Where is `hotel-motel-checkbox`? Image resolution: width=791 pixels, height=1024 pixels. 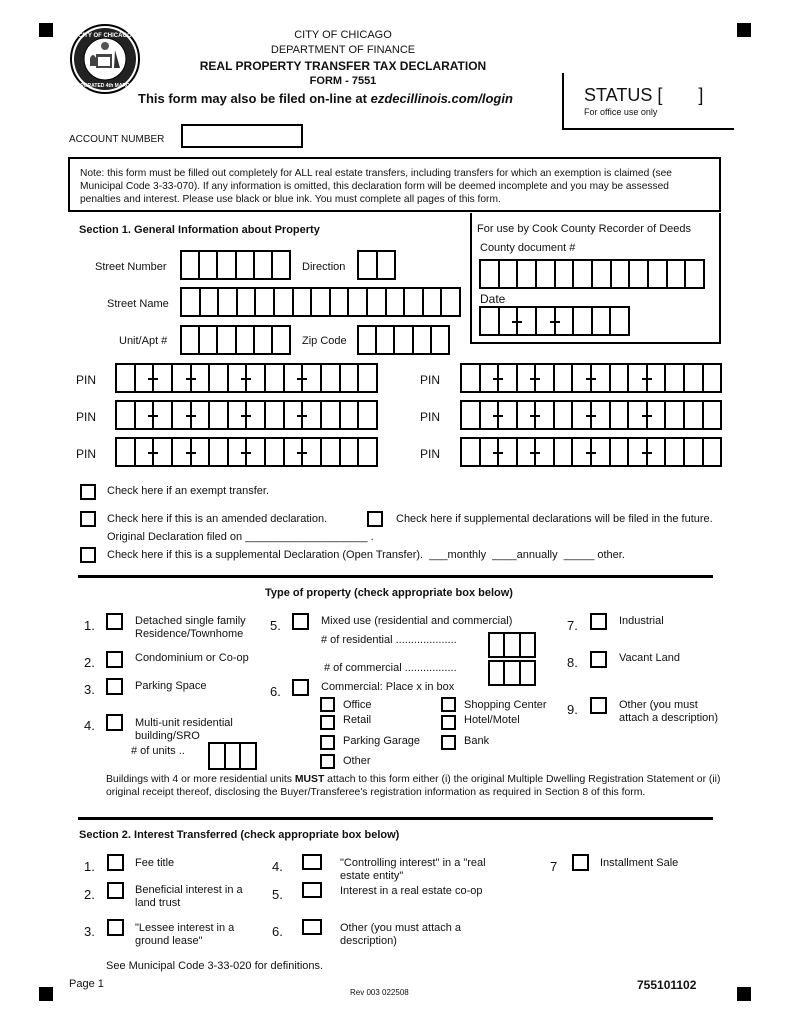
hotel-motel-checkbox is located at coordinates (448, 722).